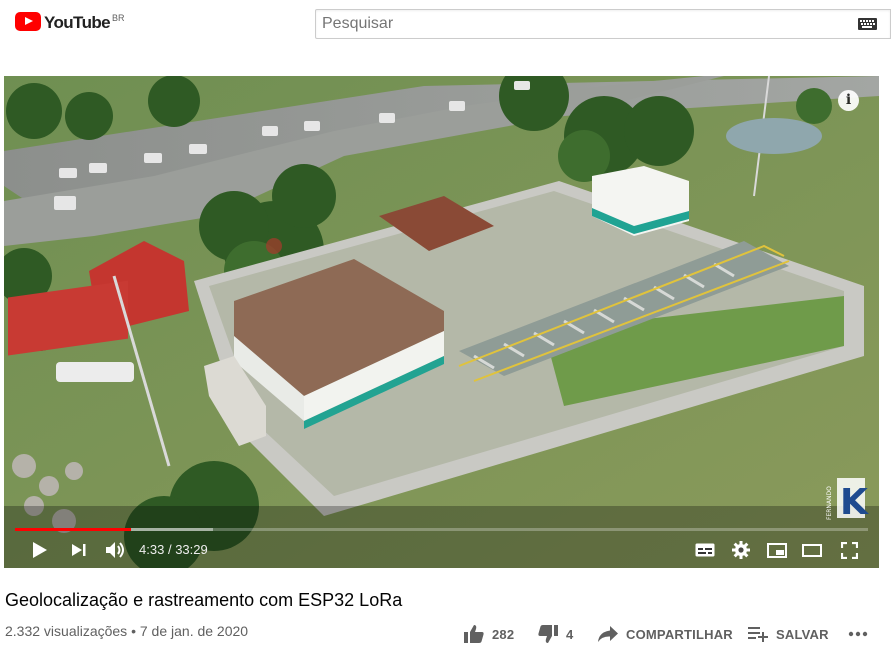 Image resolution: width=893 pixels, height=652 pixels. I want to click on like-count: 282, so click(503, 634).